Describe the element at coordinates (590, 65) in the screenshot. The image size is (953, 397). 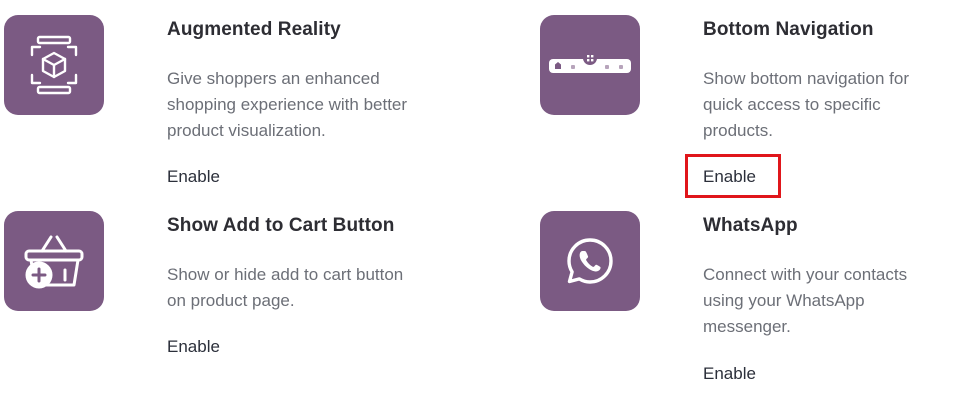
I see `bottom-navigation-icon` at that location.